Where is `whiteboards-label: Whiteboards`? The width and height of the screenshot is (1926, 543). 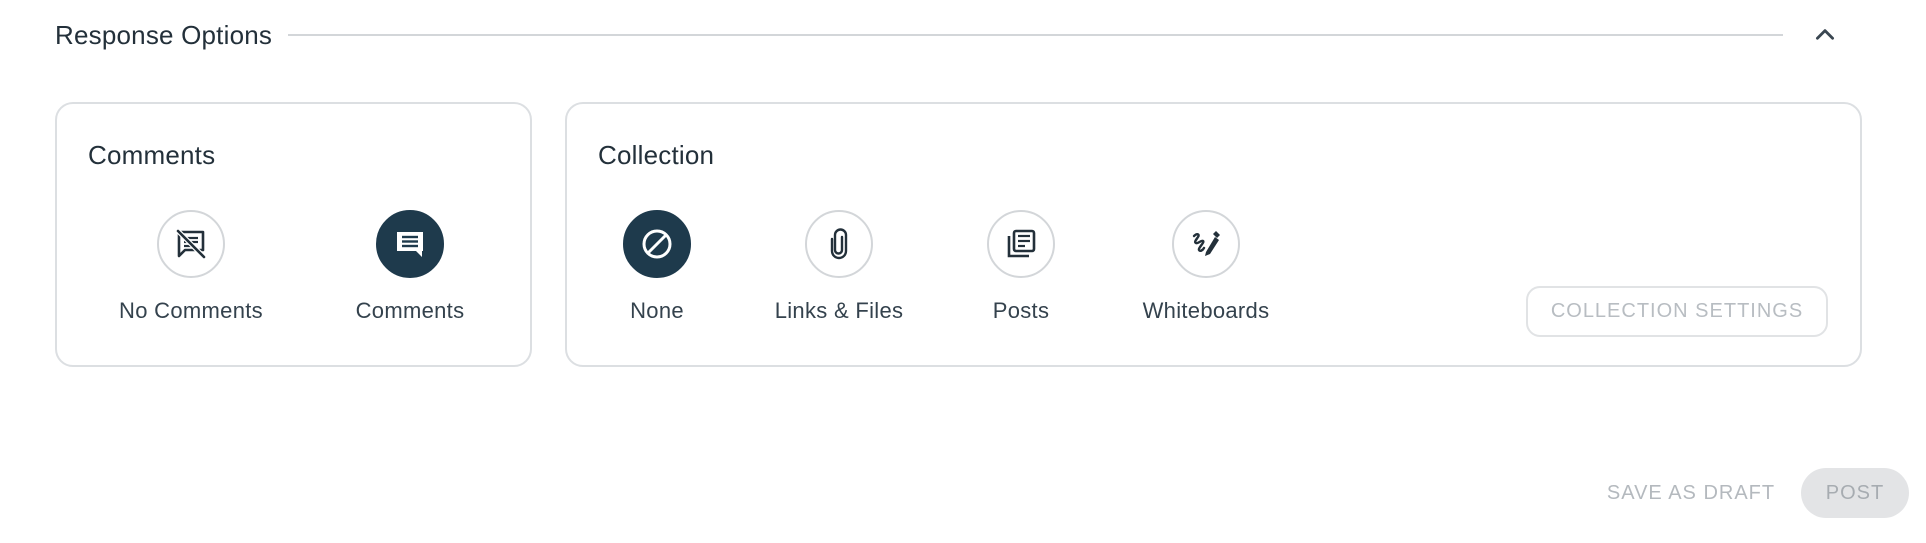 whiteboards-label: Whiteboards is located at coordinates (1206, 310).